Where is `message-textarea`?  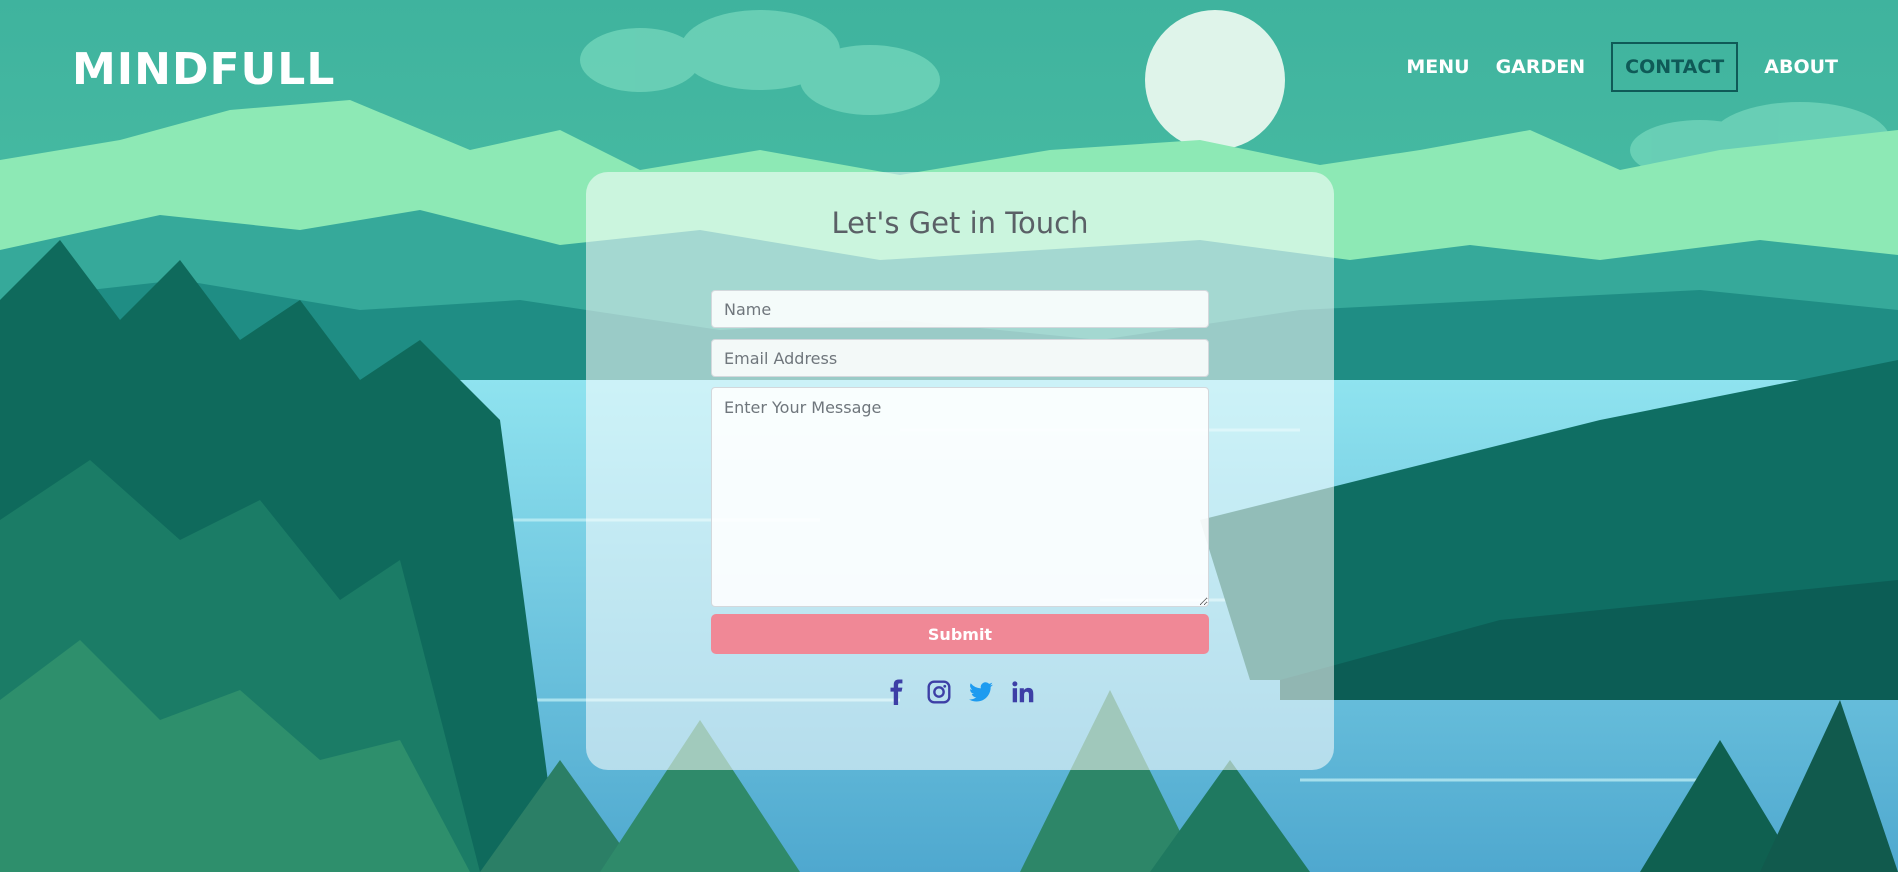
message-textarea is located at coordinates (960, 497).